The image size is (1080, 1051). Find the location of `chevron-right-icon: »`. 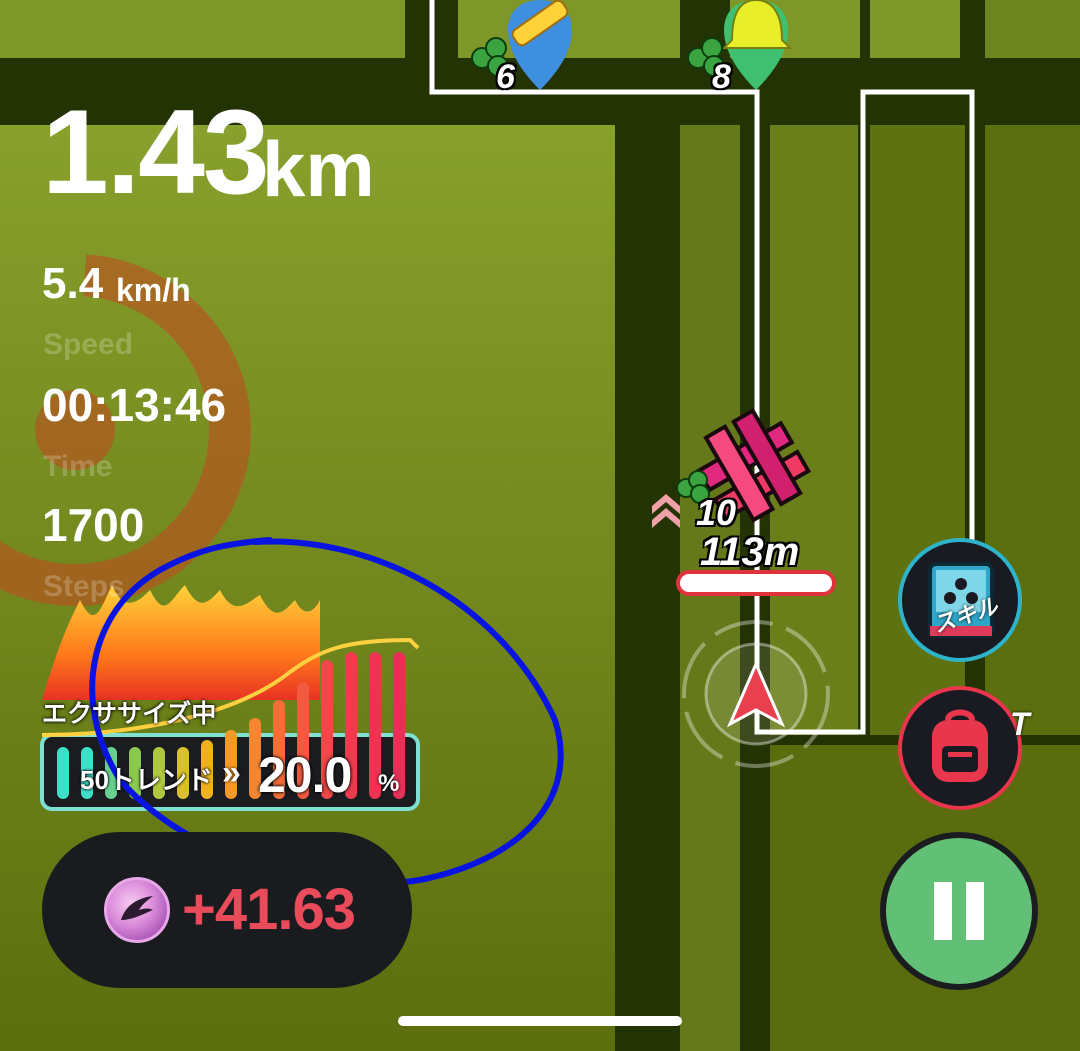

chevron-right-icon: » is located at coordinates (231, 773).